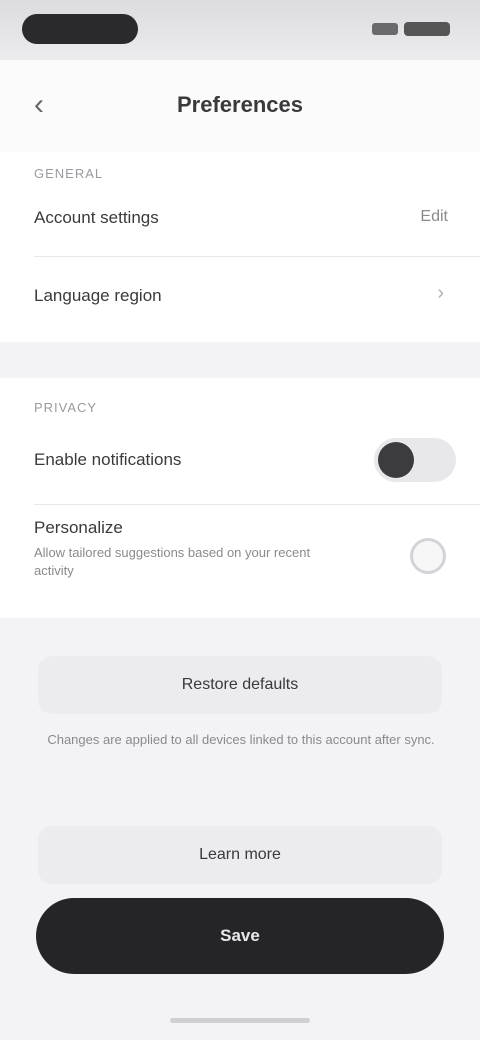 The image size is (480, 1040). I want to click on battery-icon, so click(427, 29).